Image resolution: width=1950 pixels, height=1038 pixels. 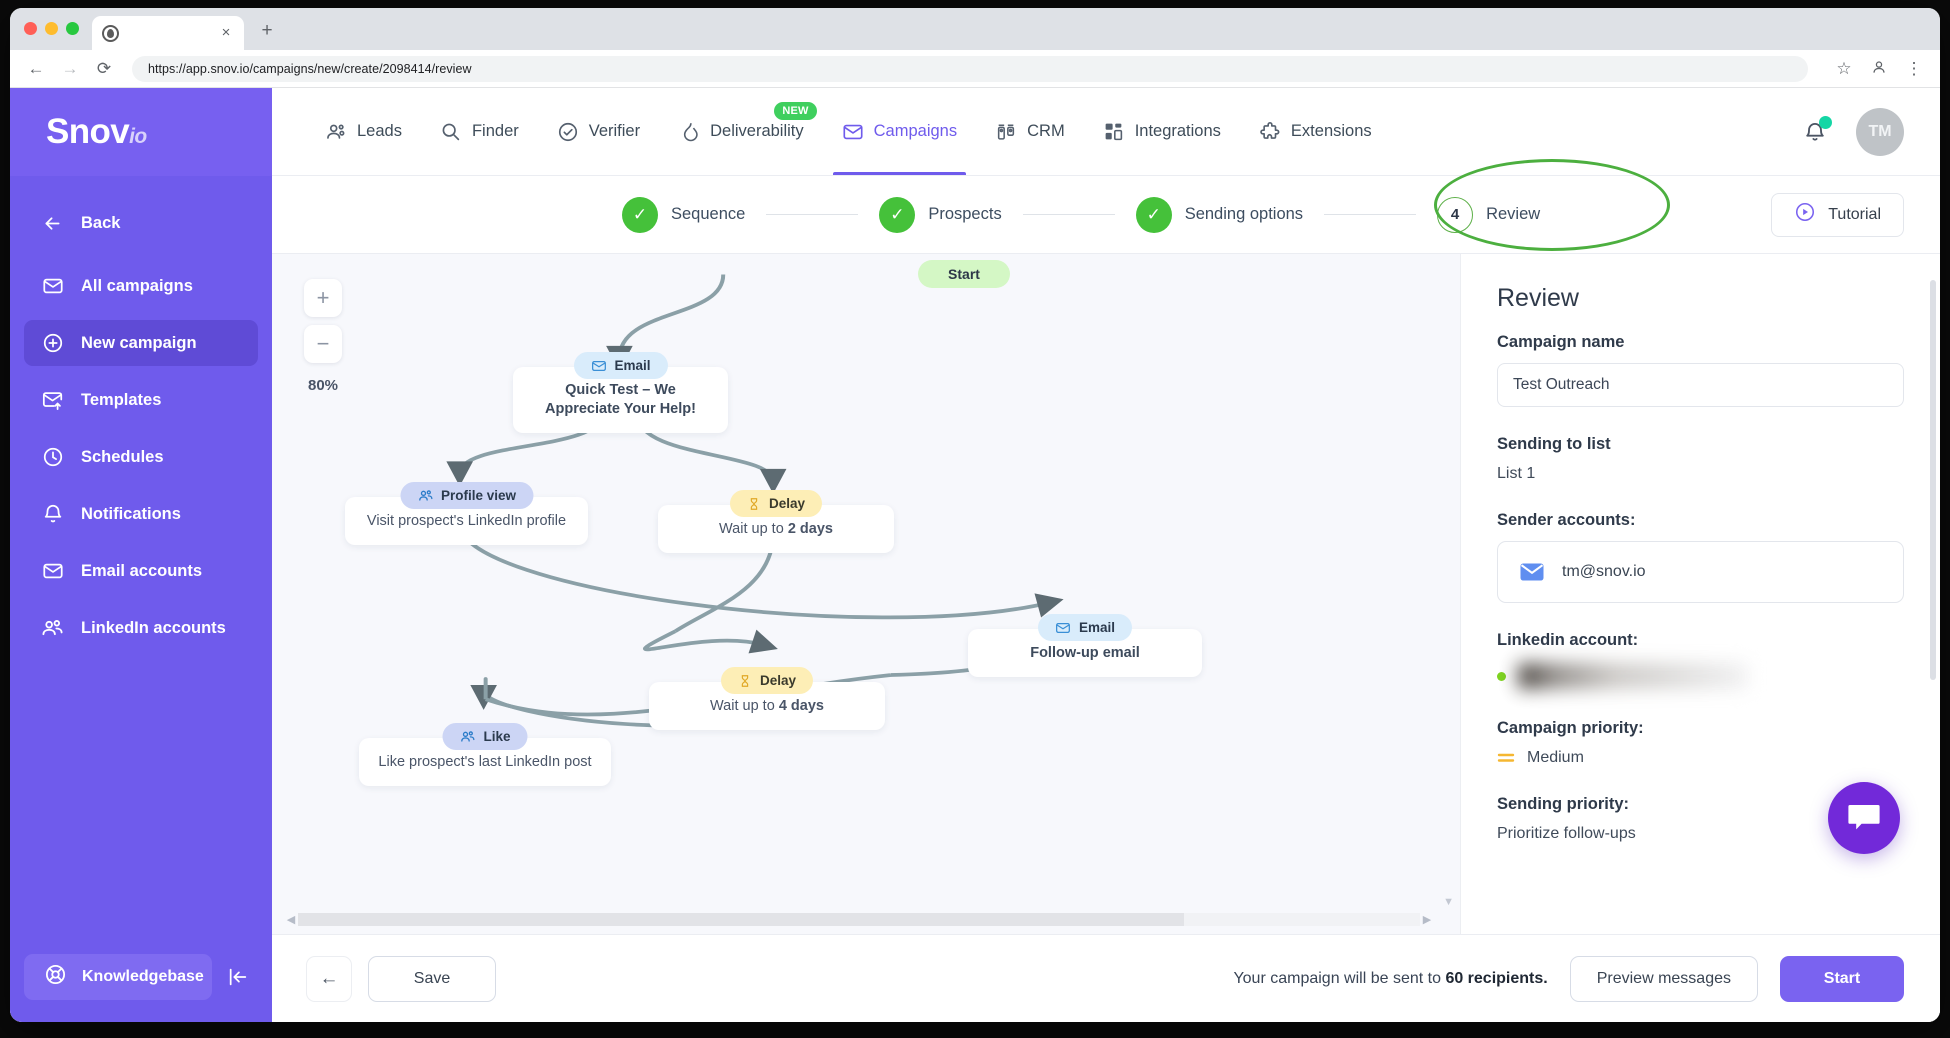 I want to click on close-tab-icon: ×, so click(x=226, y=33).